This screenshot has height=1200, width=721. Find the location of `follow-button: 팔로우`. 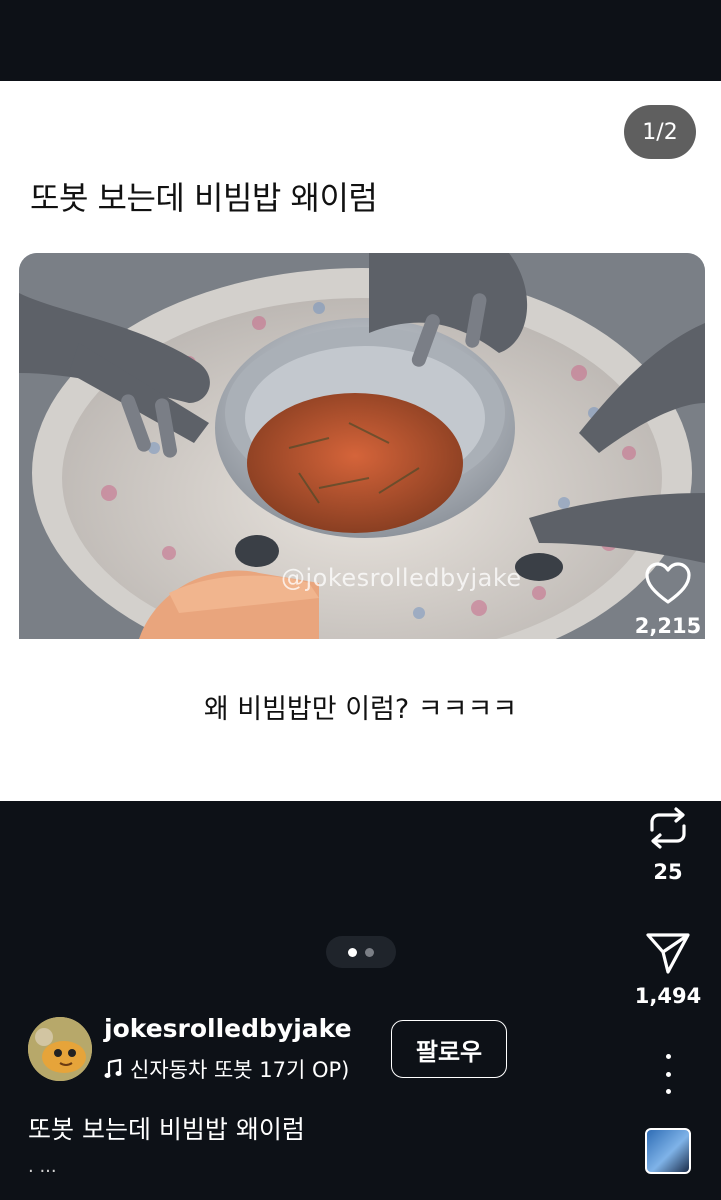

follow-button: 팔로우 is located at coordinates (449, 1049).